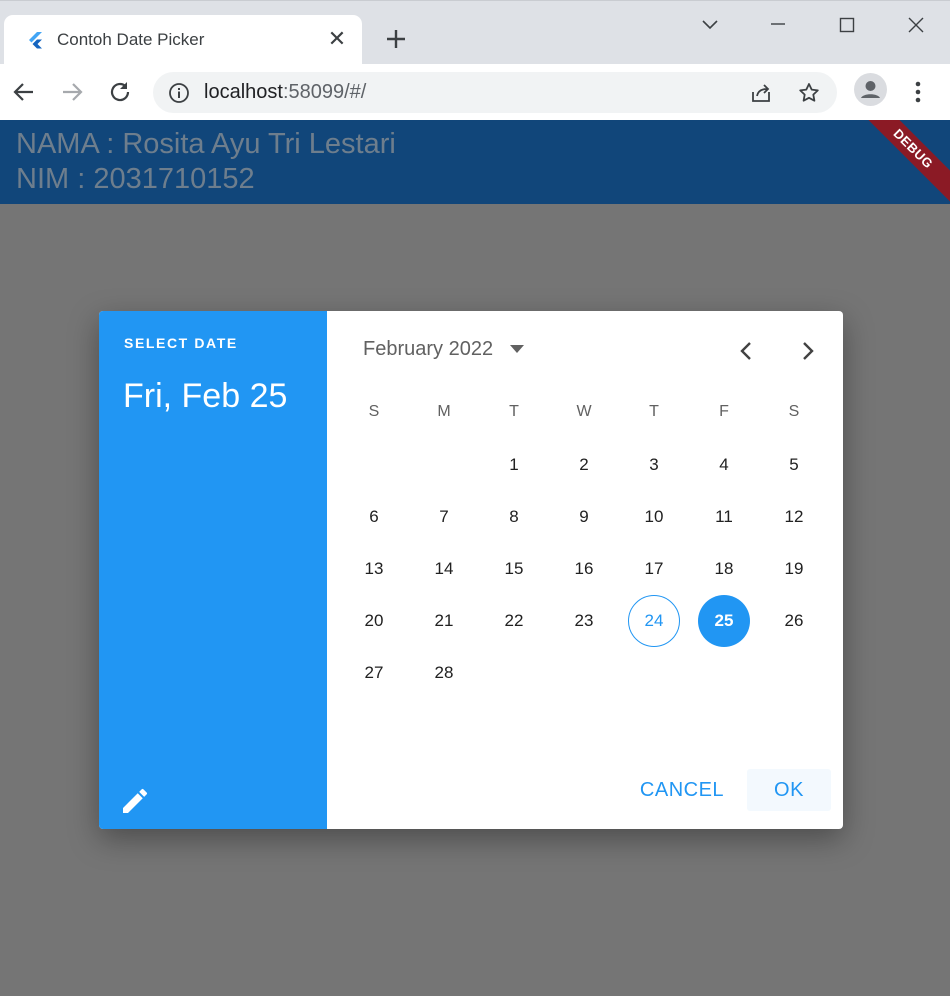 The height and width of the screenshot is (996, 950). Describe the element at coordinates (514, 621) in the screenshot. I see `day-cell: 22` at that location.